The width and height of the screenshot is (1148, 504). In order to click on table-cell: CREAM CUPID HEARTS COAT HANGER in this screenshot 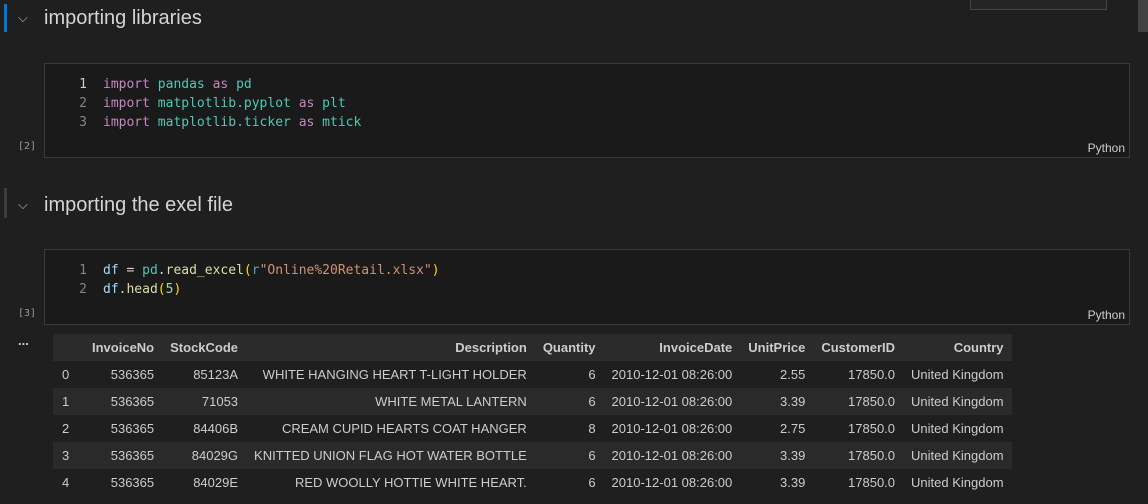, I will do `click(404, 428)`.